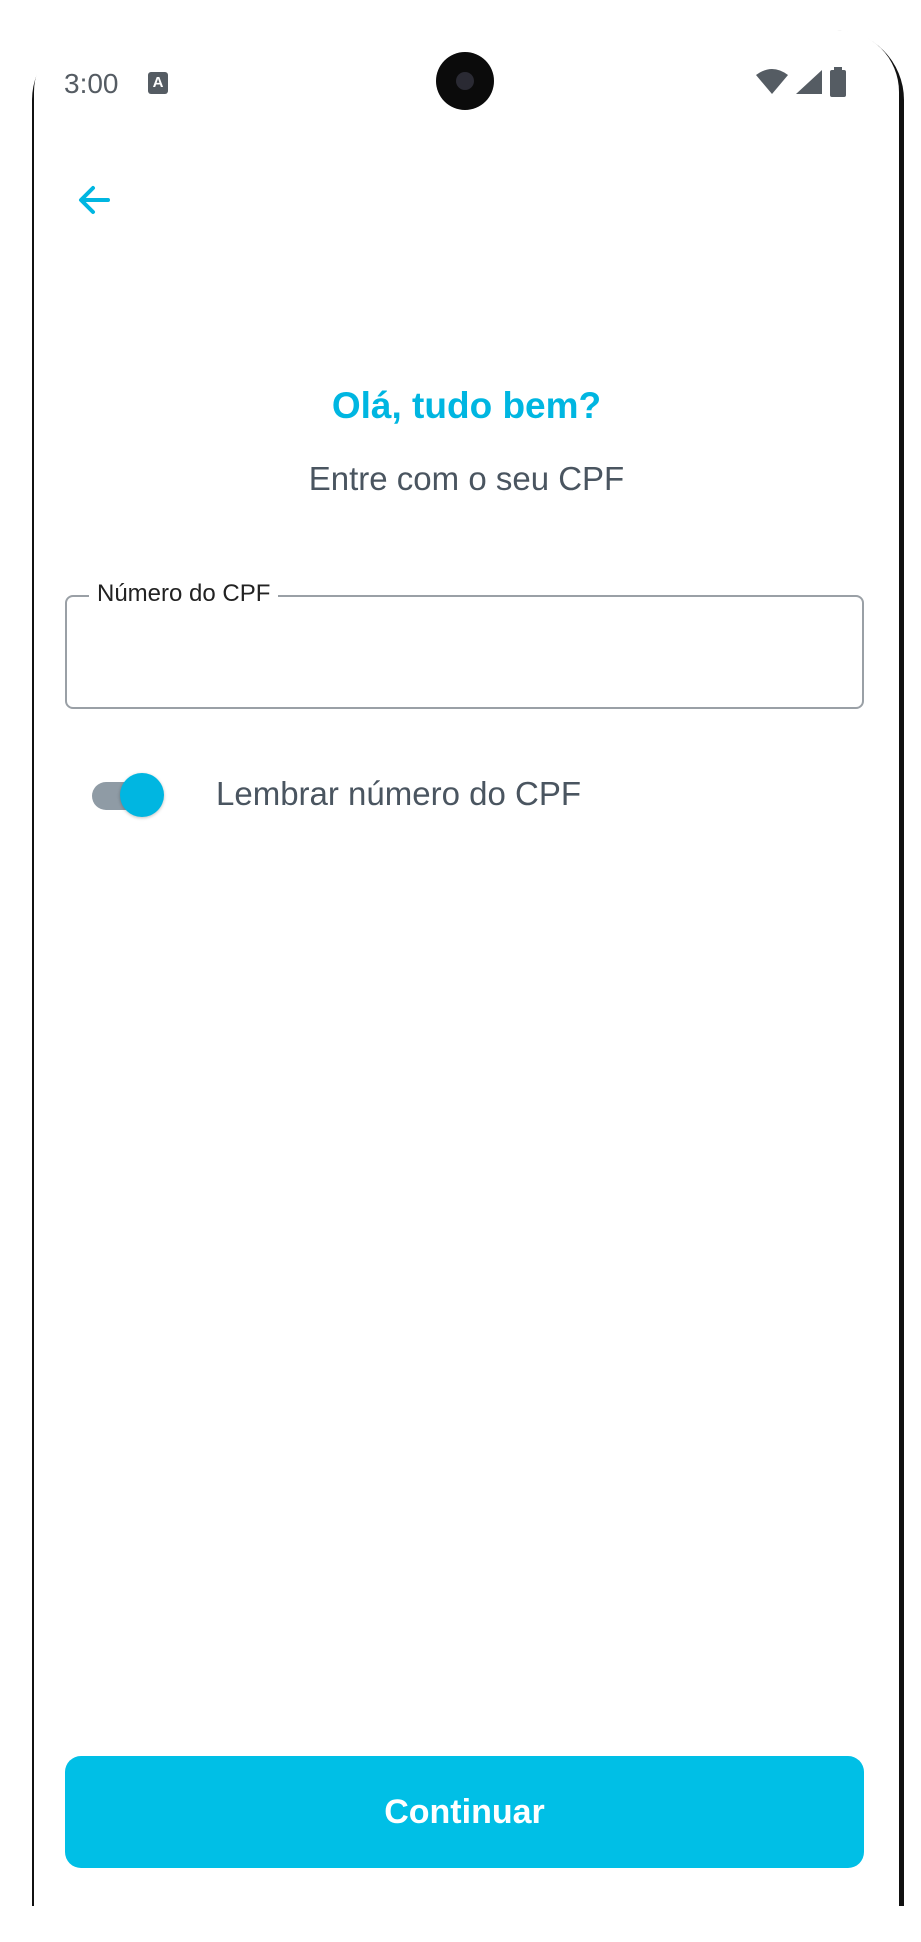 The width and height of the screenshot is (921, 1942). Describe the element at coordinates (184, 594) in the screenshot. I see `cpf-field-label: Número do CPF` at that location.